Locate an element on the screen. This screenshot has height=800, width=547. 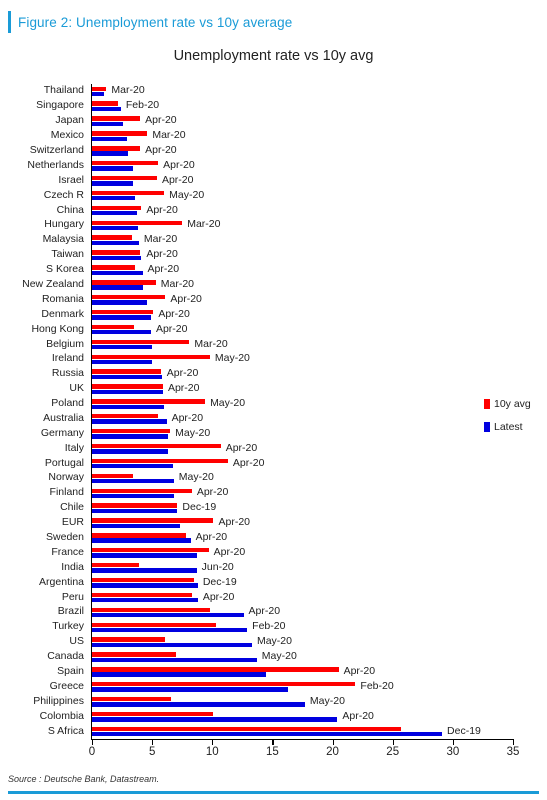
category-label: Denmark is located at coordinates (62, 313).